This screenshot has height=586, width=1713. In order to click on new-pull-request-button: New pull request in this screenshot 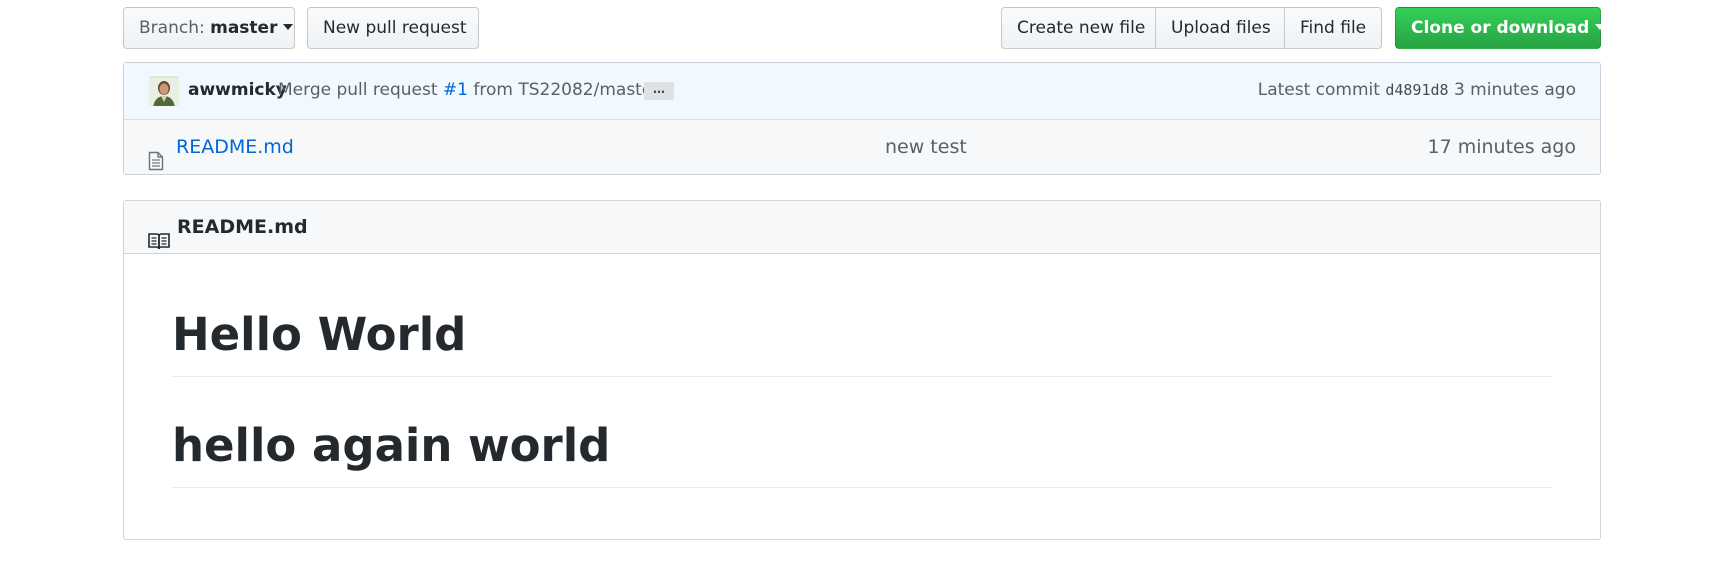, I will do `click(393, 28)`.